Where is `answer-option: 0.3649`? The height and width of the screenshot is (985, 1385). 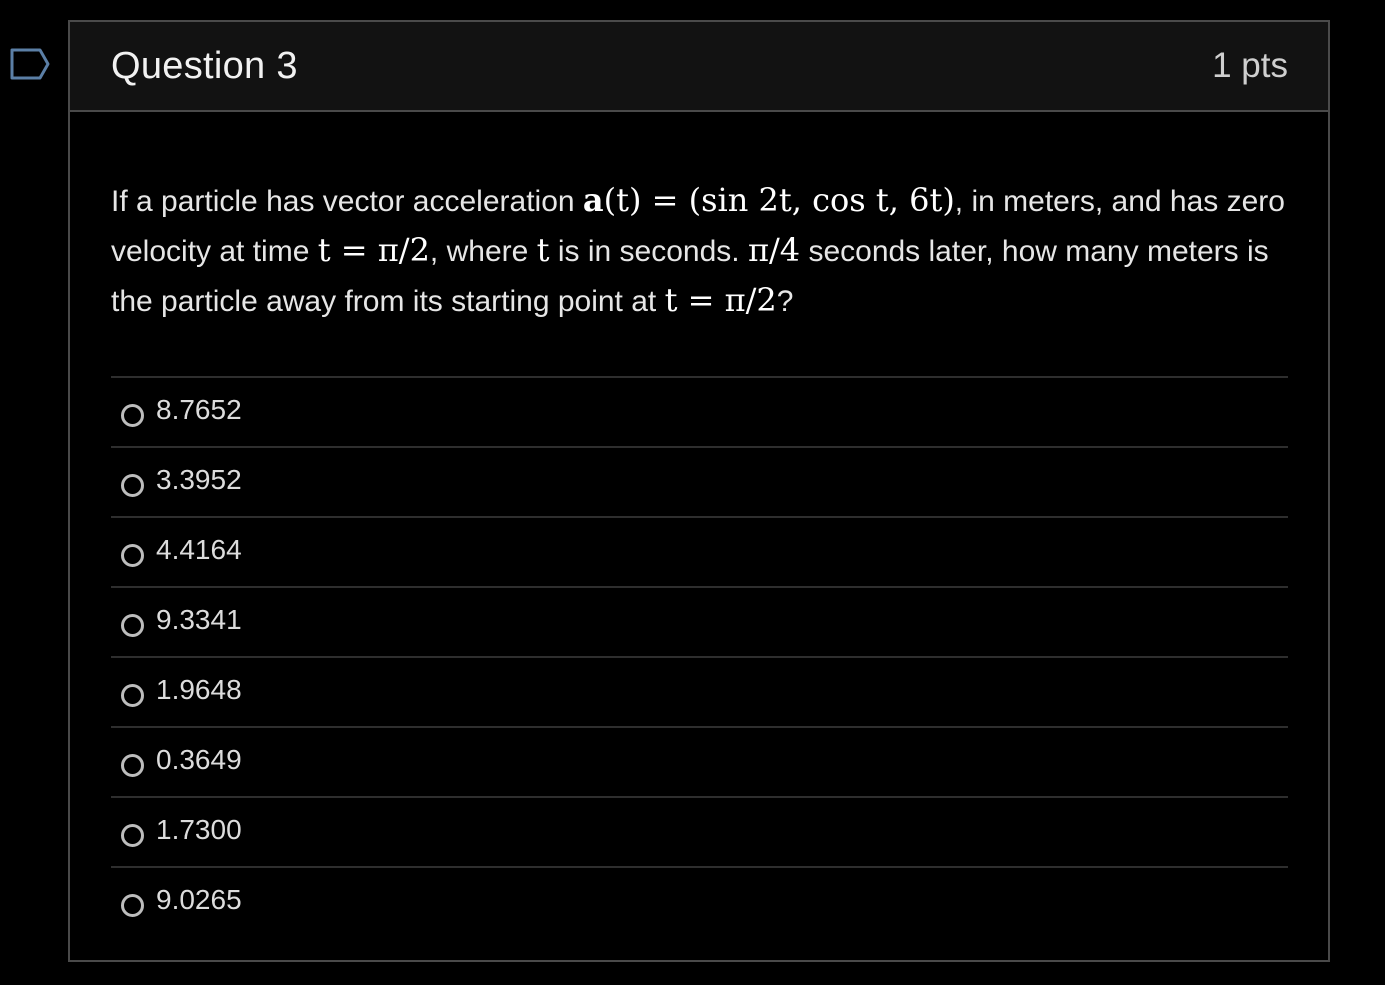
answer-option: 0.3649 is located at coordinates (699, 763).